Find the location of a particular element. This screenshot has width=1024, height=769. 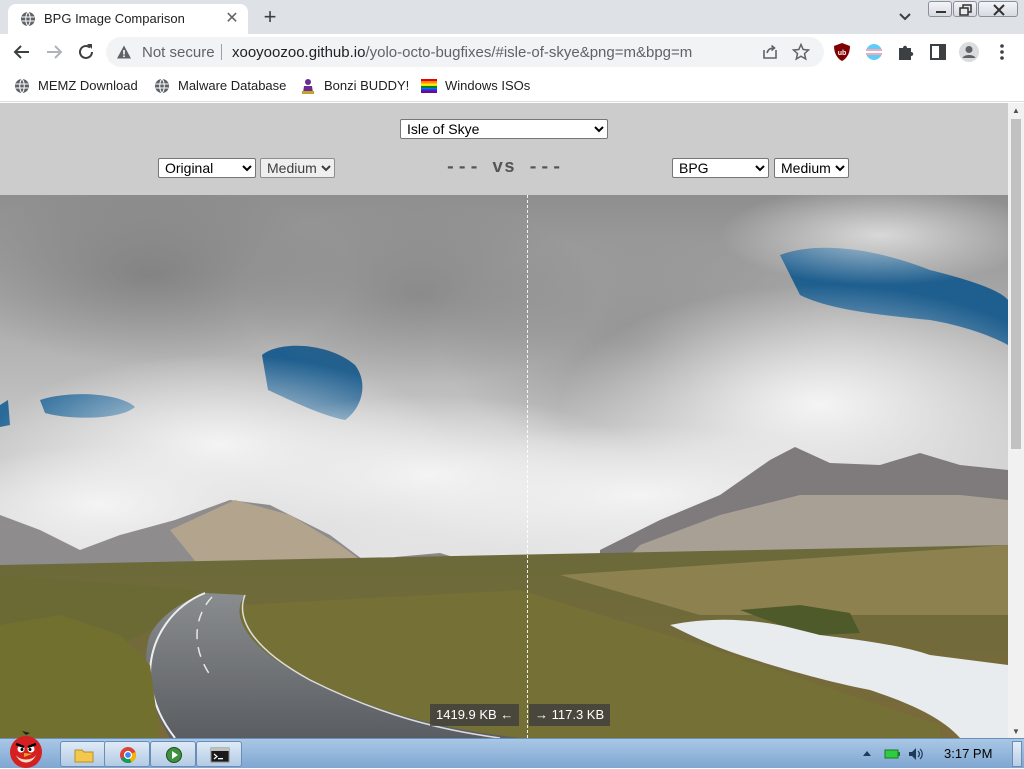

url-host: xooyoozoo.github.io is located at coordinates (299, 52).